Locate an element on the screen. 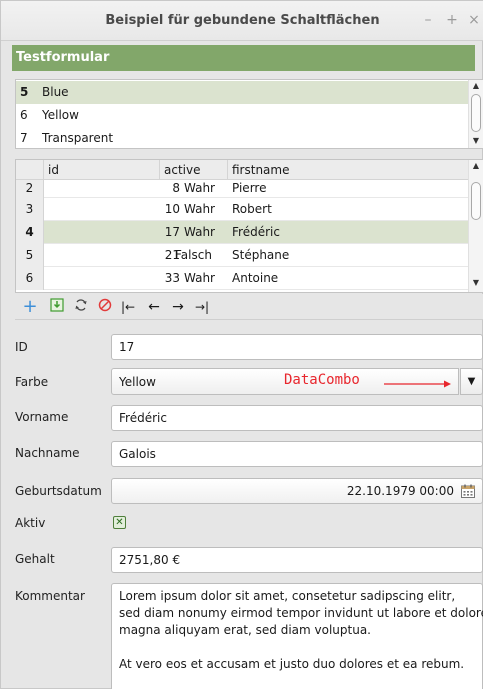 The height and width of the screenshot is (689, 483). cell-firstname: Frédéric is located at coordinates (256, 232).